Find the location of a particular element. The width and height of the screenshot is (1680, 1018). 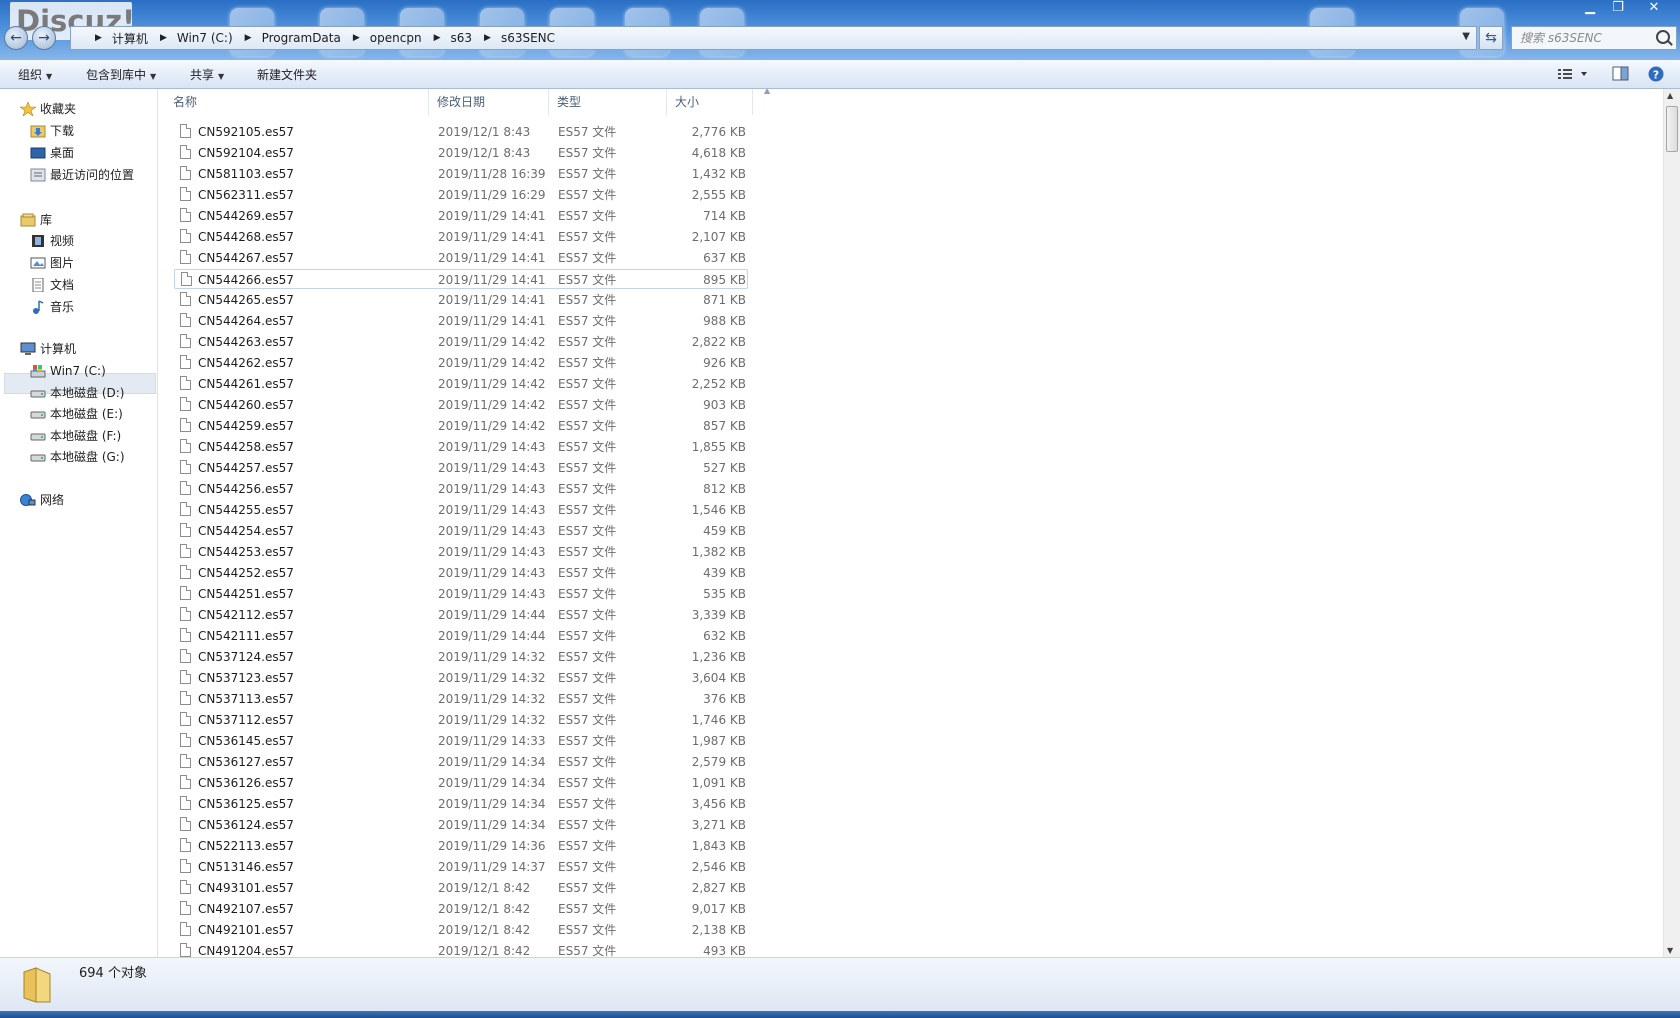

nav-label: 文档 is located at coordinates (62, 285).